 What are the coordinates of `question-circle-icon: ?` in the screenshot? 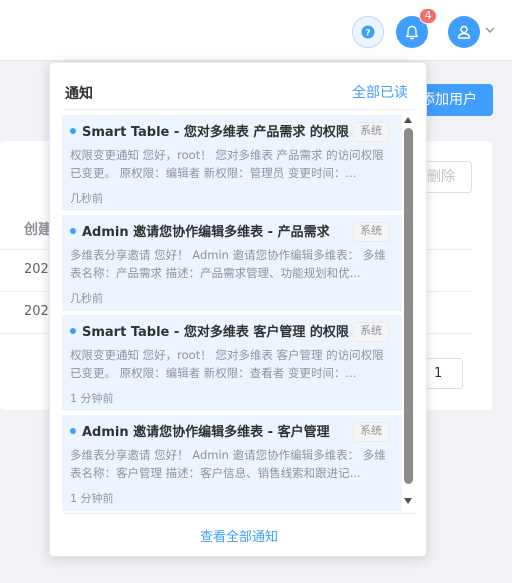 It's located at (368, 32).